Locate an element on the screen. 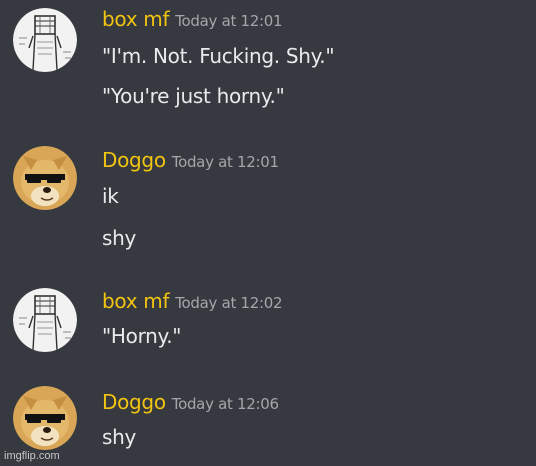 This screenshot has height=466, width=536. message-text: "Horny." is located at coordinates (142, 336).